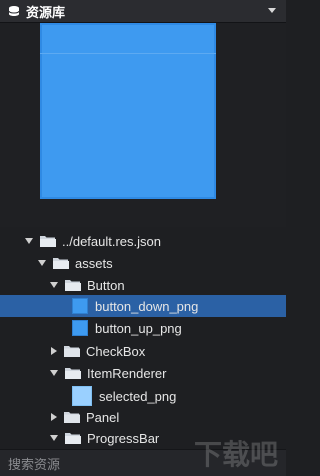 The image size is (320, 476). Describe the element at coordinates (116, 351) in the screenshot. I see `tree-item-label: CheckBox` at that location.